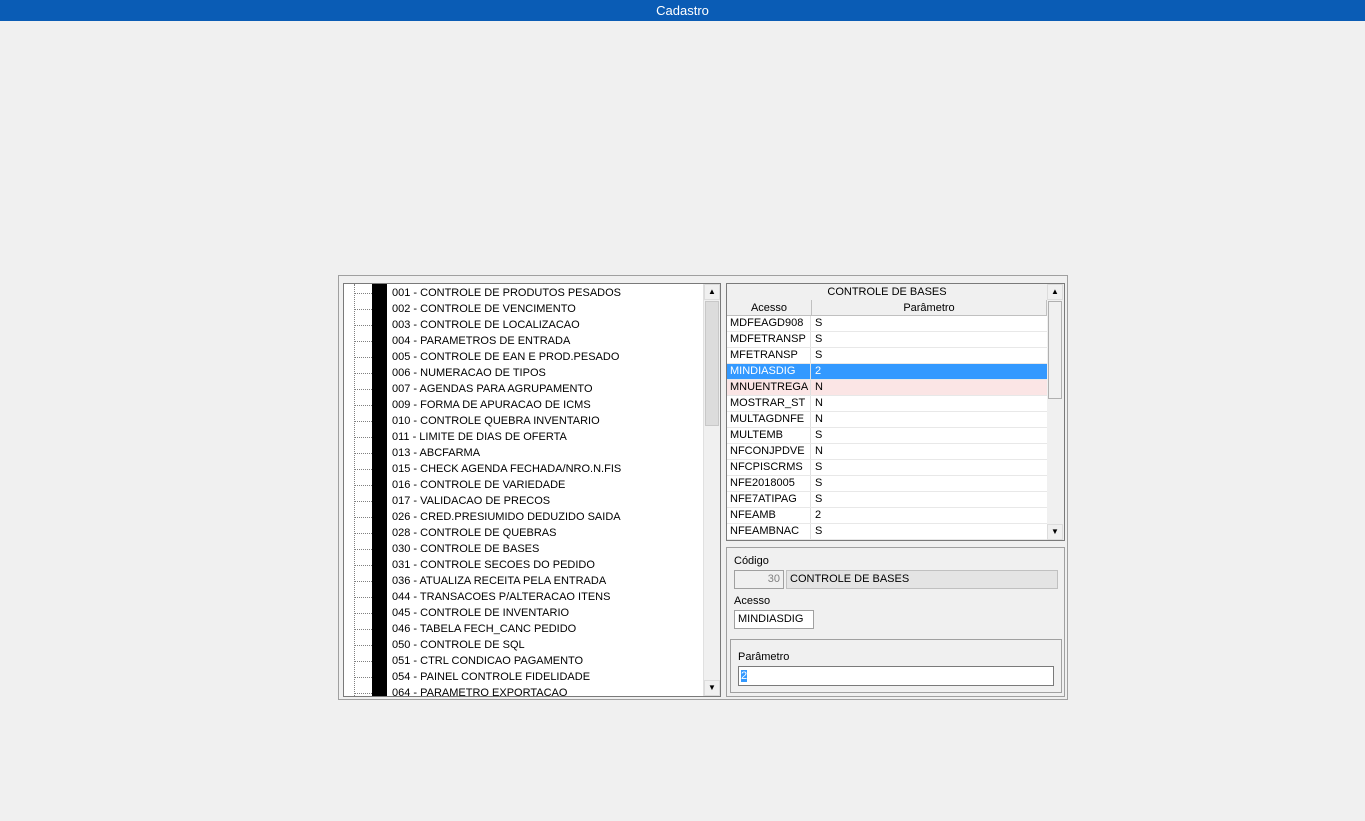  Describe the element at coordinates (480, 692) in the screenshot. I see `tree-item-label: 064 - PARAMETRO EXPORTACAO` at that location.